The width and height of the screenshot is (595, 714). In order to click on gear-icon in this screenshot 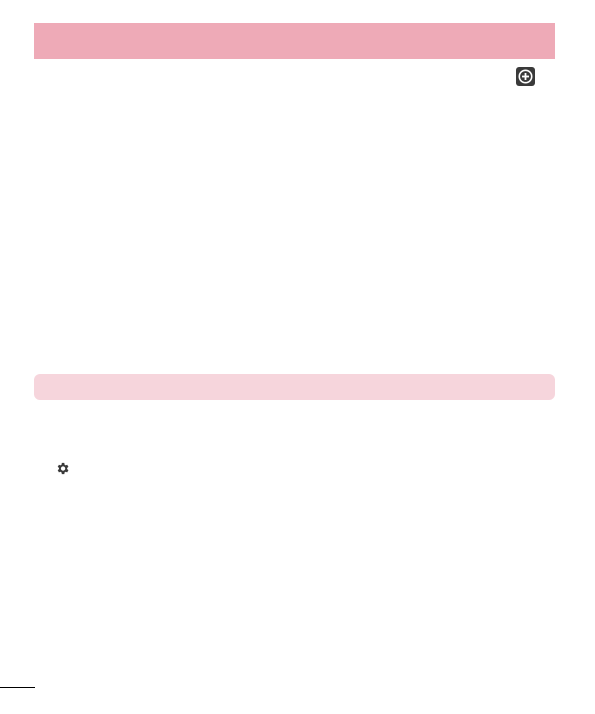, I will do `click(62, 468)`.